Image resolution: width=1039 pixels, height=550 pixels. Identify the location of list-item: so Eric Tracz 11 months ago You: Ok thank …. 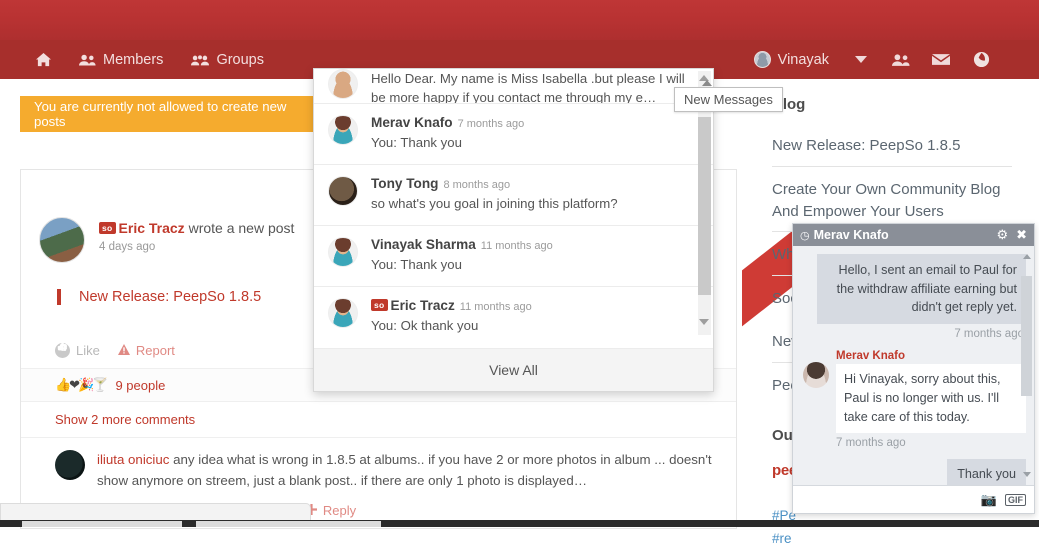
(513, 318).